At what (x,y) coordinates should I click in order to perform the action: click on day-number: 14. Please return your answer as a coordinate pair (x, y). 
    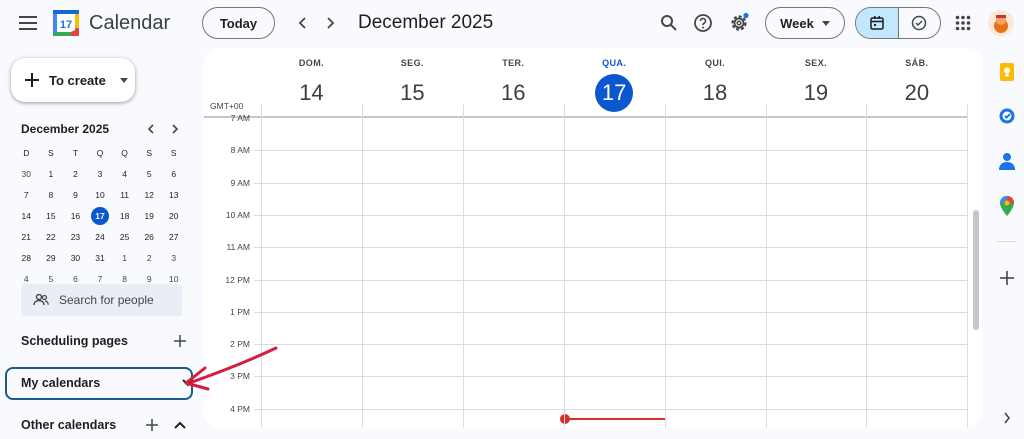
    Looking at the image, I should click on (311, 93).